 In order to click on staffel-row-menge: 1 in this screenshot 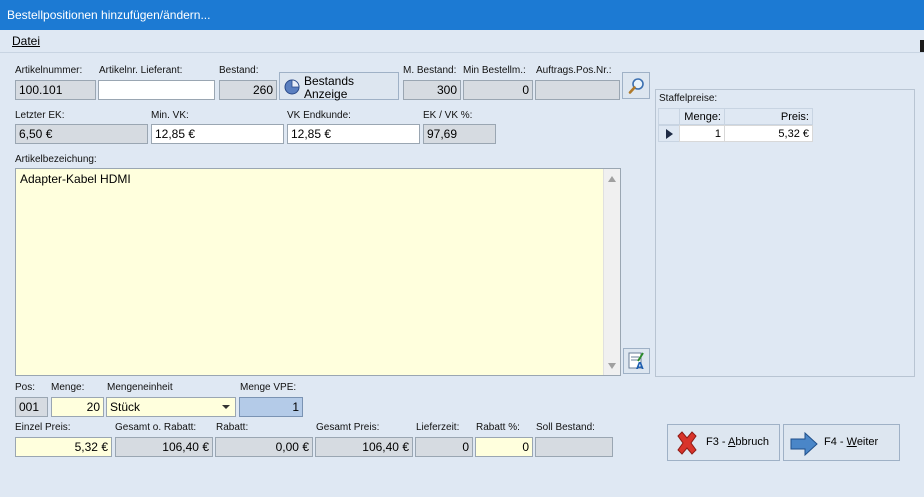, I will do `click(702, 133)`.